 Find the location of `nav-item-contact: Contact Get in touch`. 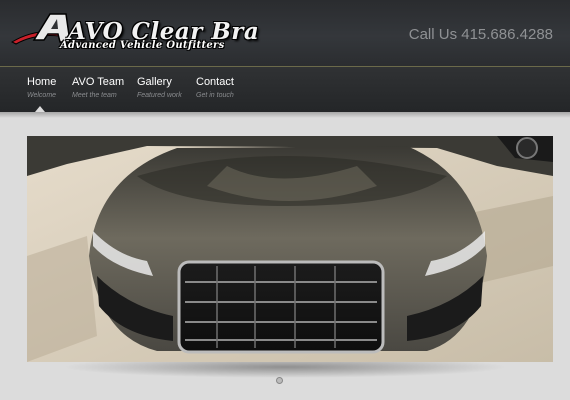

nav-item-contact: Contact Get in touch is located at coordinates (215, 88).